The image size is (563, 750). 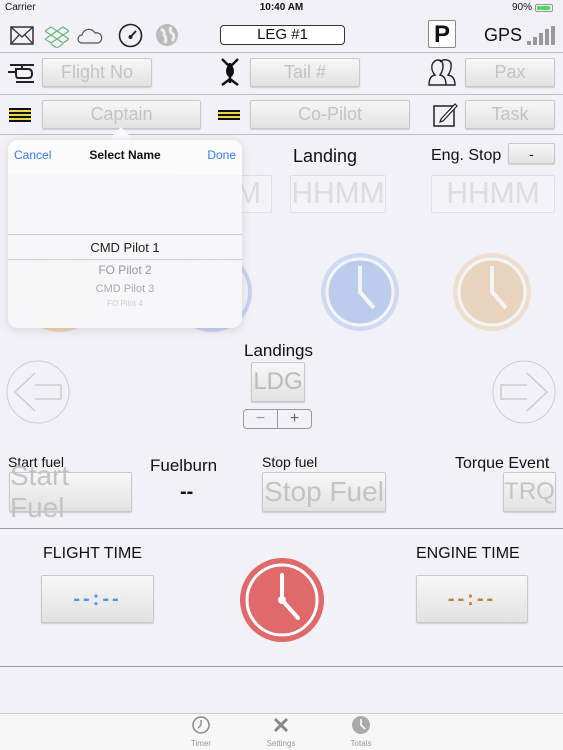 I want to click on start-fuel-button: Start Fuel, so click(x=70, y=491).